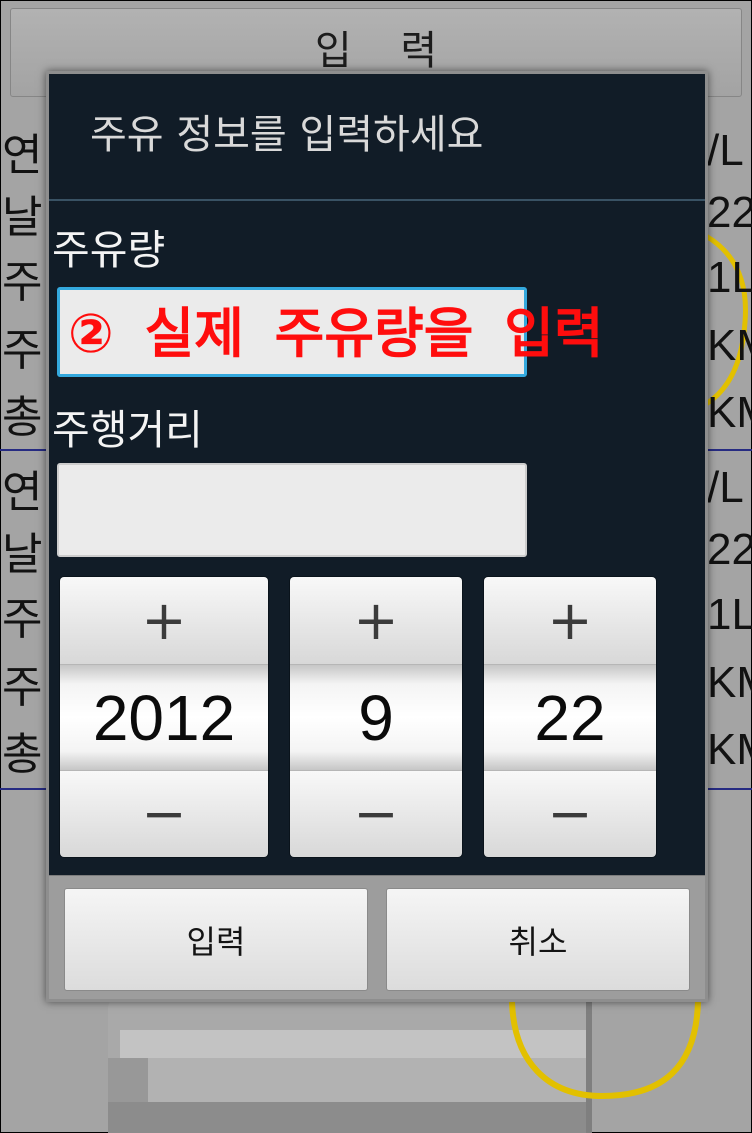 Image resolution: width=752 pixels, height=1133 pixels. I want to click on year-value: 2012, so click(164, 717).